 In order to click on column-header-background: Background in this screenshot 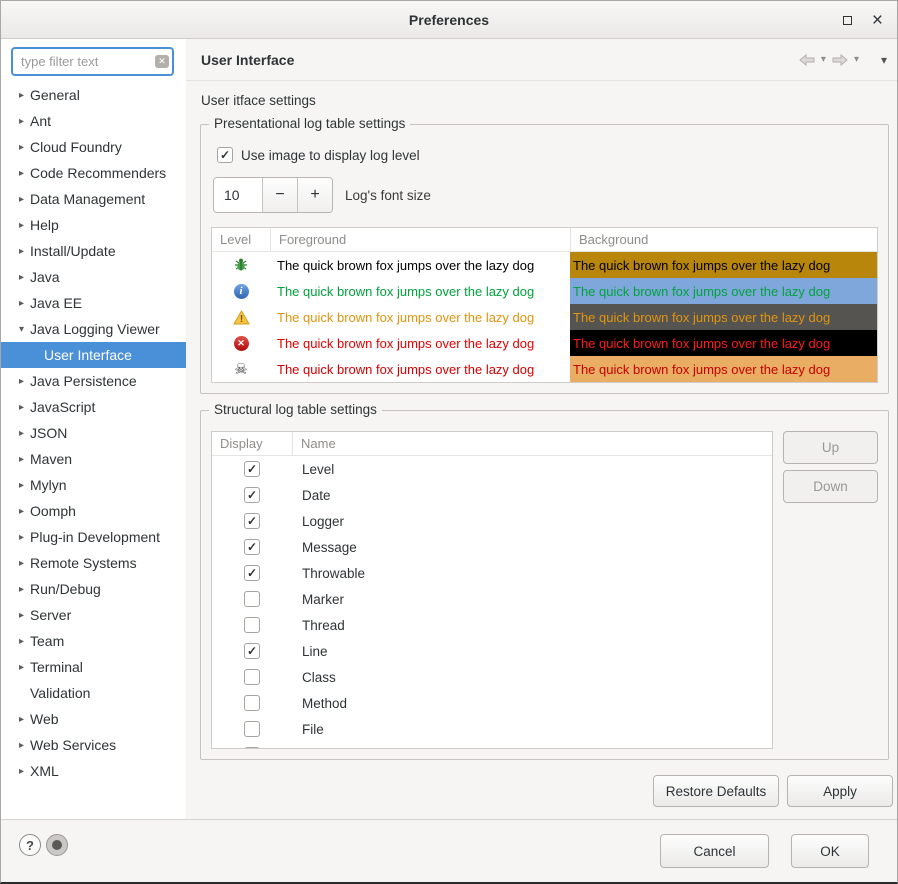, I will do `click(723, 239)`.